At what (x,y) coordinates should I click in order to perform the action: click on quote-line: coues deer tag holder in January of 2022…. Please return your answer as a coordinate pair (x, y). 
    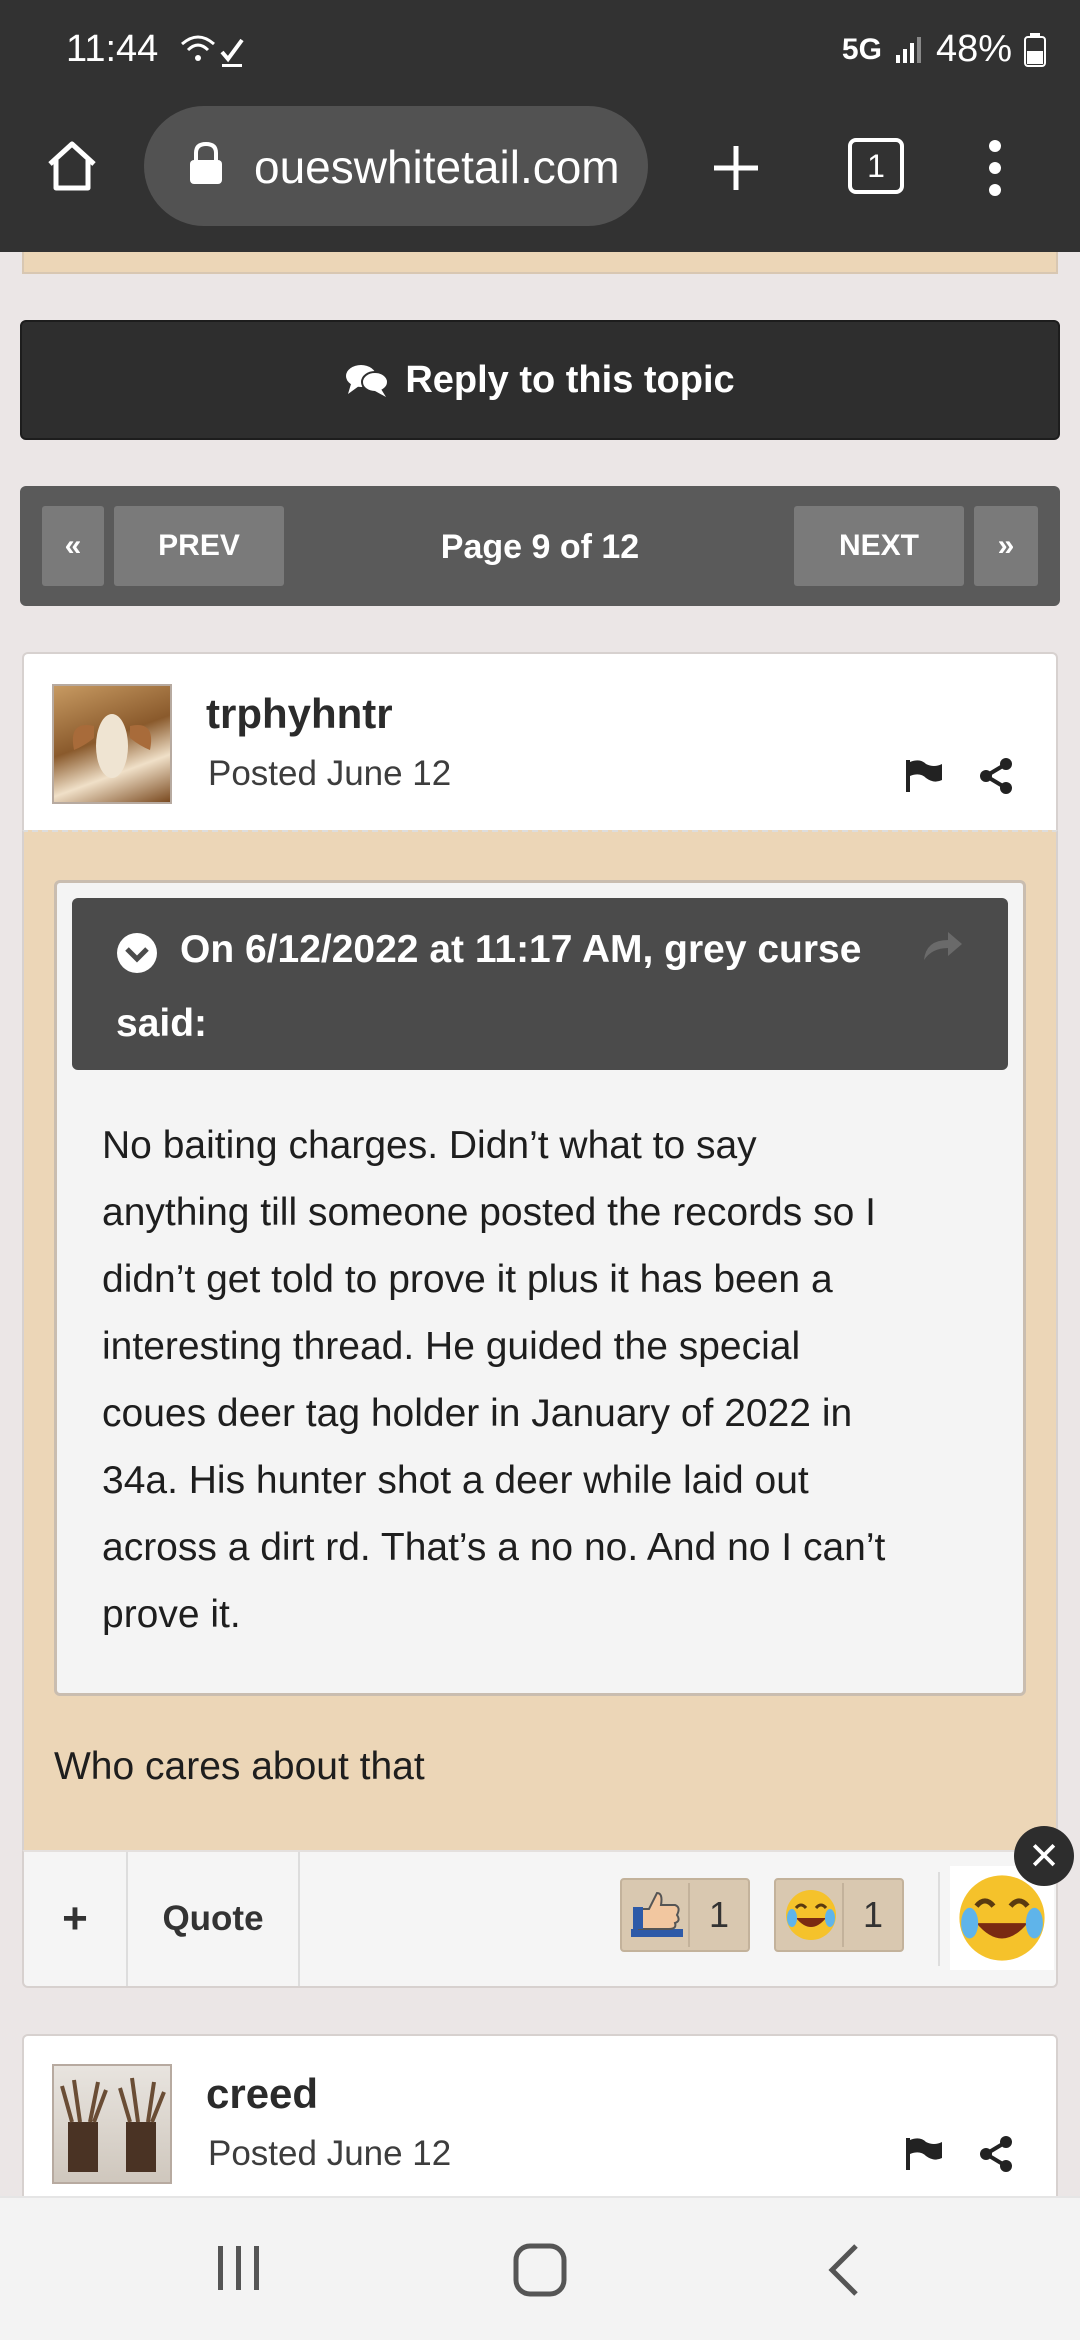
    Looking at the image, I should click on (477, 1413).